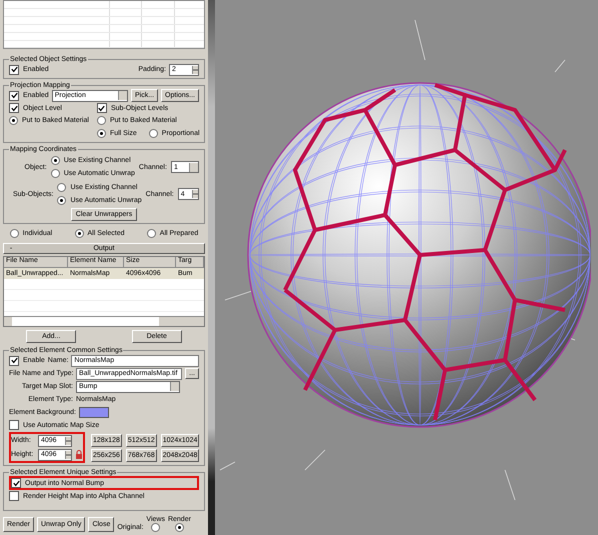 This screenshot has height=535, width=598. What do you see at coordinates (79, 455) in the screenshot?
I see `lock-icon` at bounding box center [79, 455].